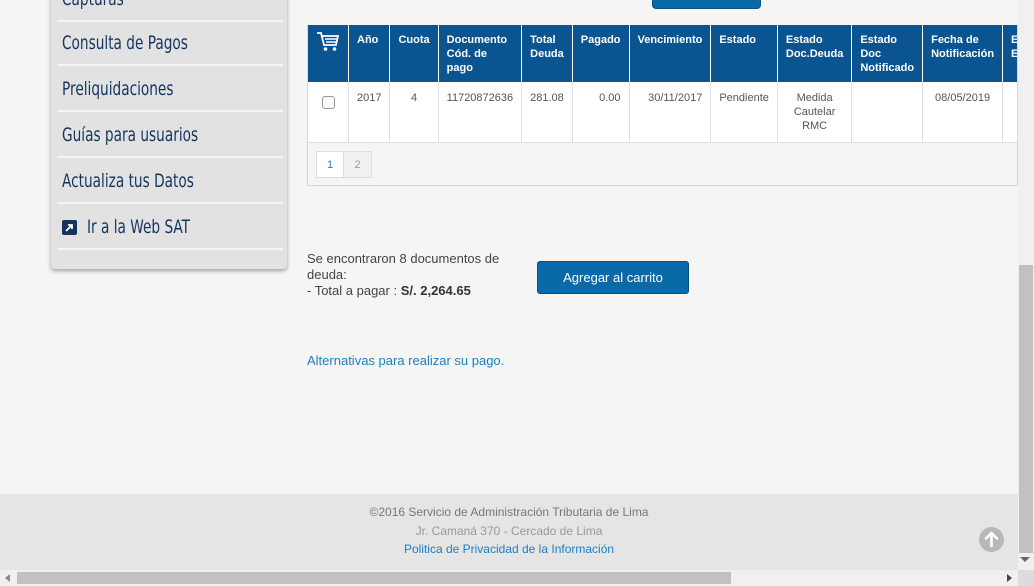 The height and width of the screenshot is (586, 1034). I want to click on cell-cuota: 4, so click(414, 112).